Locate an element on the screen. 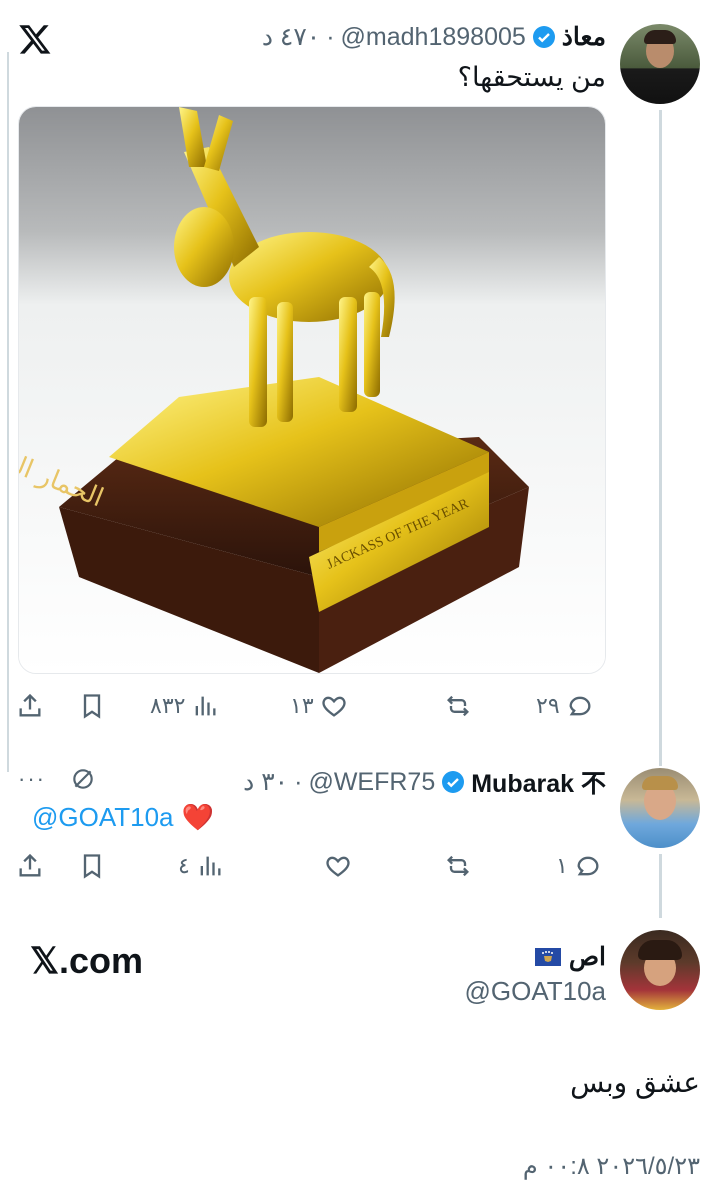 This screenshot has height=1200, width=718. tweet-header: Mubarak 不 @WEFR75 · ٣٠ د is located at coordinates (424, 782).